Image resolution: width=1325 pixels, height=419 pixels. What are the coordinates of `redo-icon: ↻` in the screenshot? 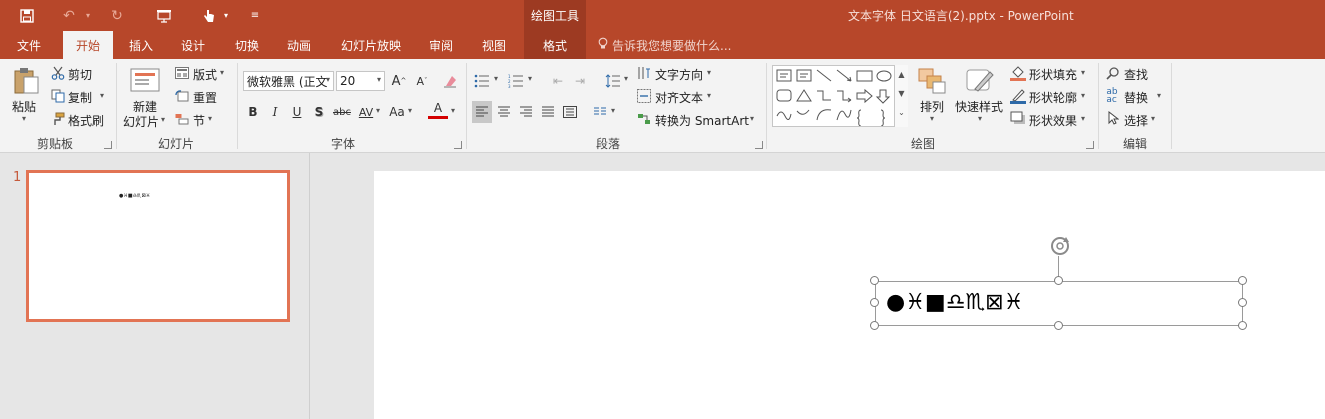 It's located at (117, 15).